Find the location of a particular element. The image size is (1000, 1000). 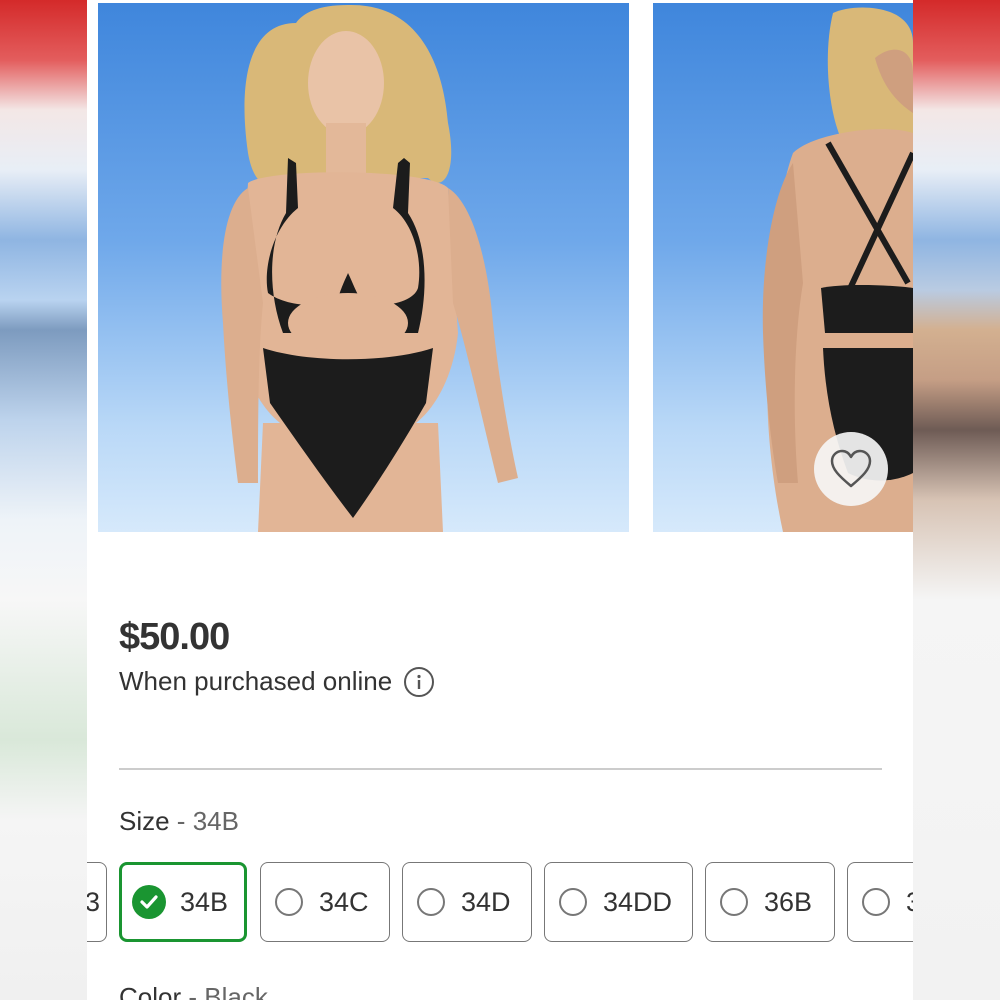

size-option-34dd: 34DD is located at coordinates (618, 902).